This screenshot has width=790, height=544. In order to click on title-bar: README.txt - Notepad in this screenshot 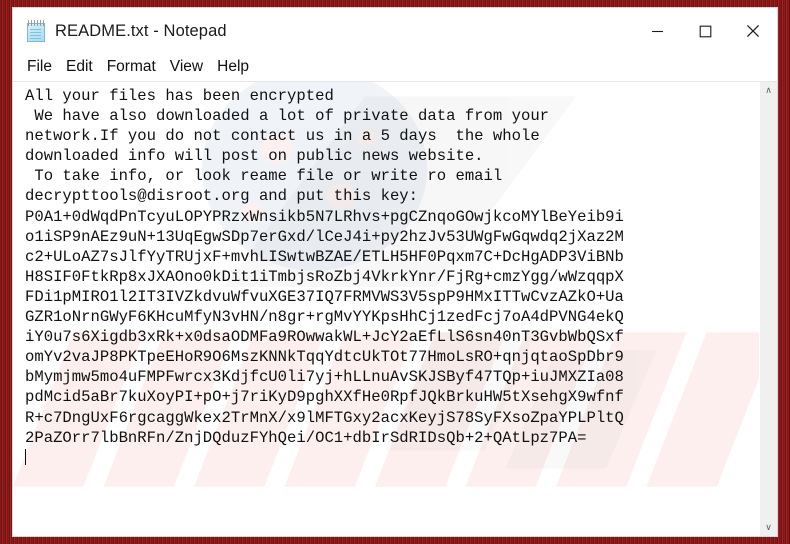, I will do `click(395, 31)`.